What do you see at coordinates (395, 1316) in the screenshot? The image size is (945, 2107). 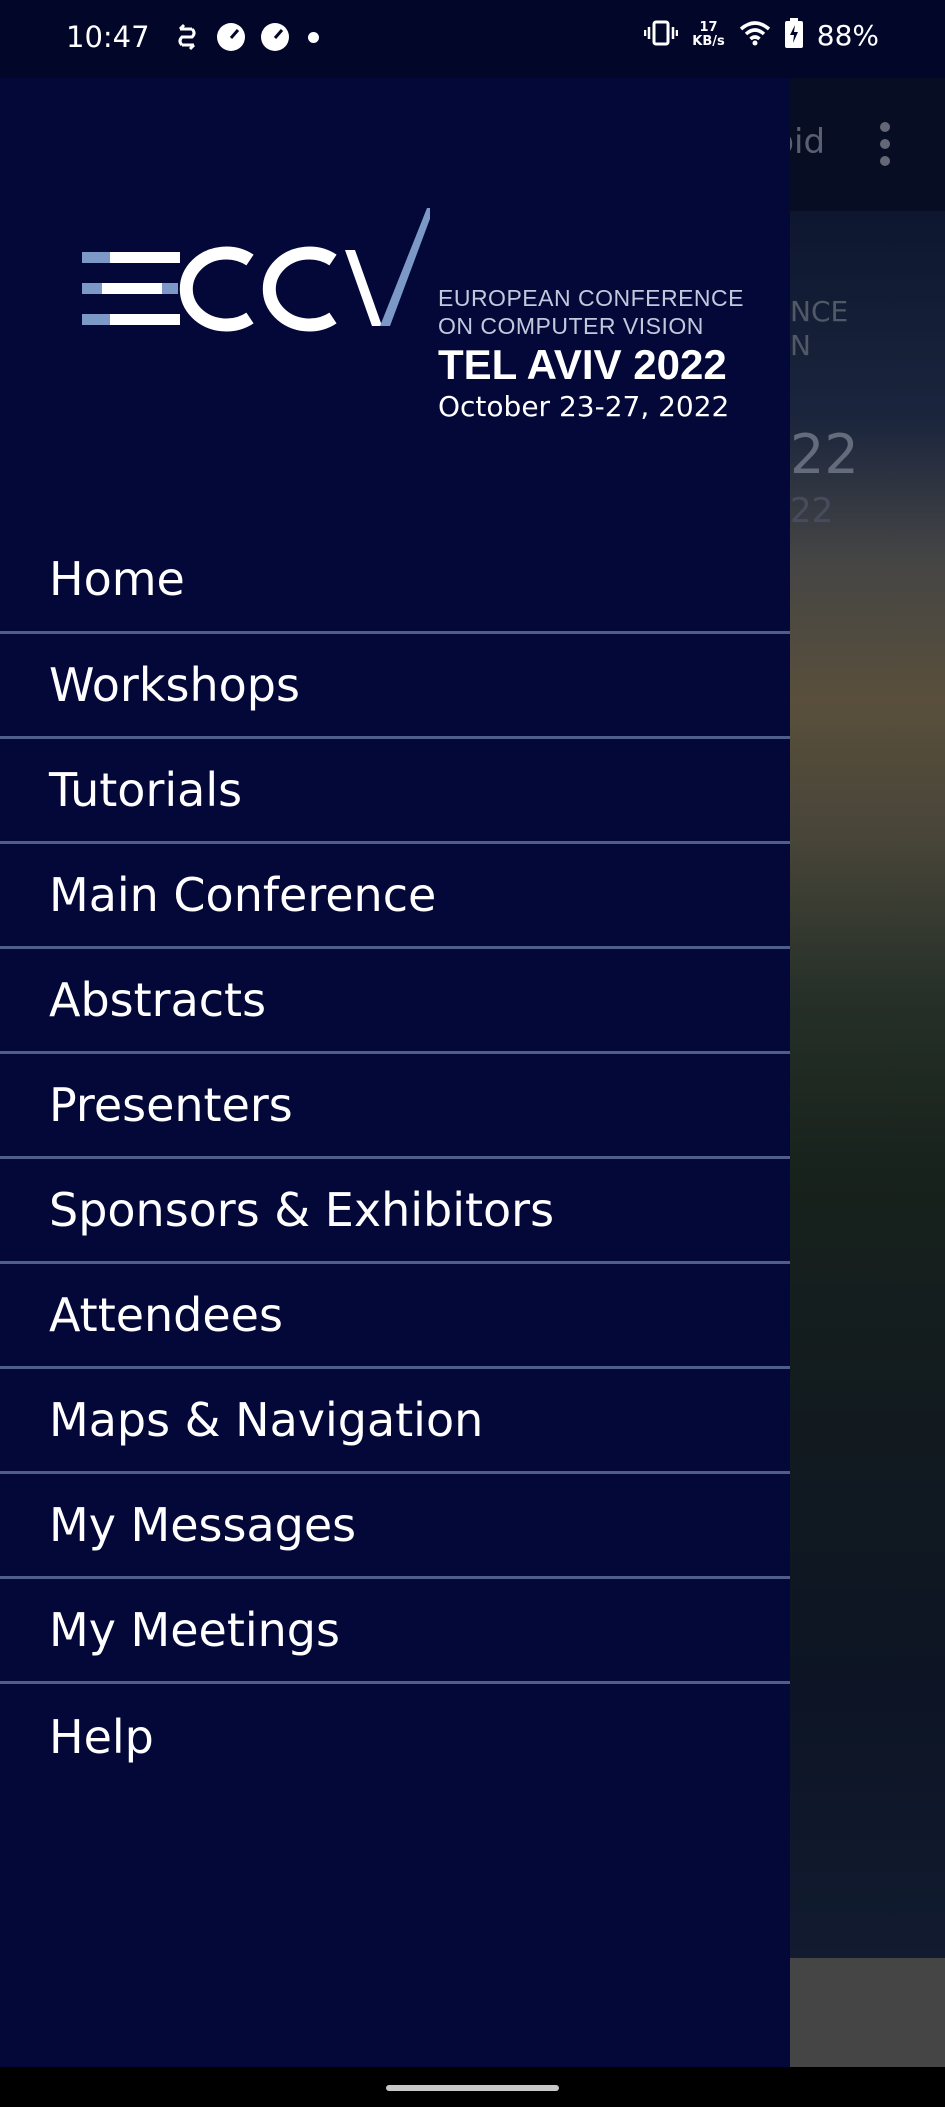 I see `menu-item-attendees: Attendees` at bounding box center [395, 1316].